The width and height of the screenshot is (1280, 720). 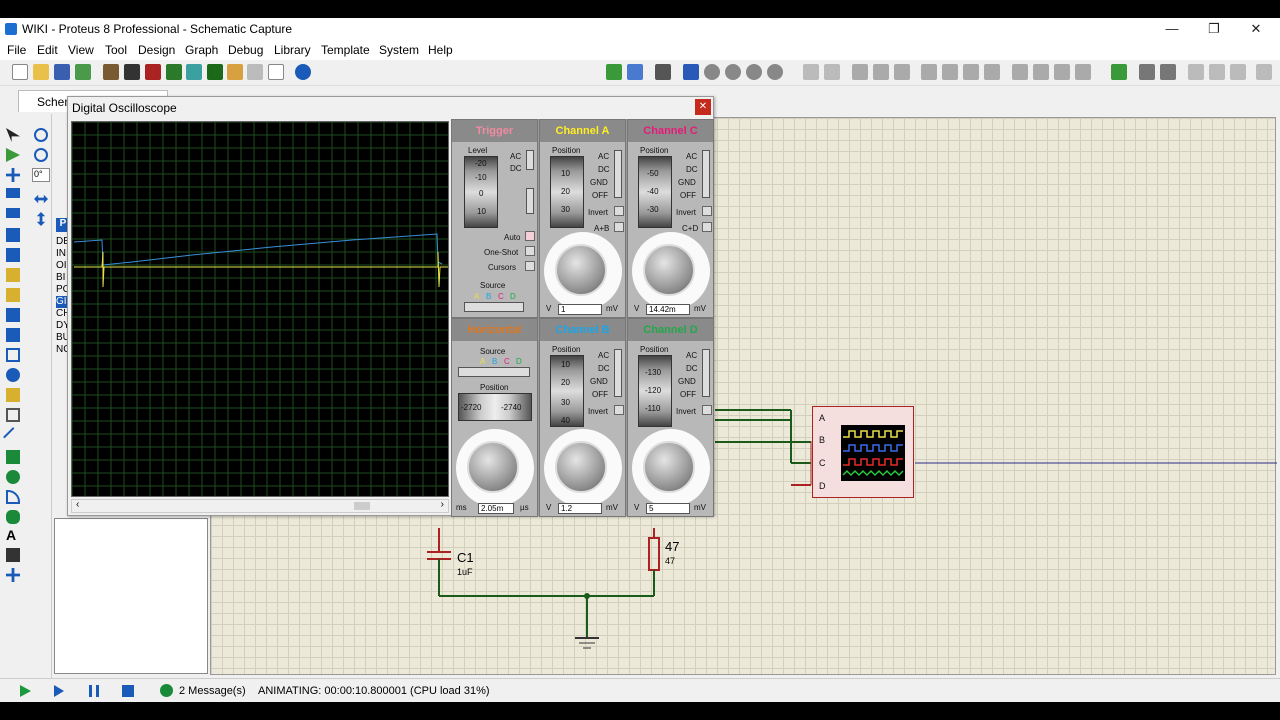 What do you see at coordinates (153, 72) in the screenshot?
I see `pcb-icon` at bounding box center [153, 72].